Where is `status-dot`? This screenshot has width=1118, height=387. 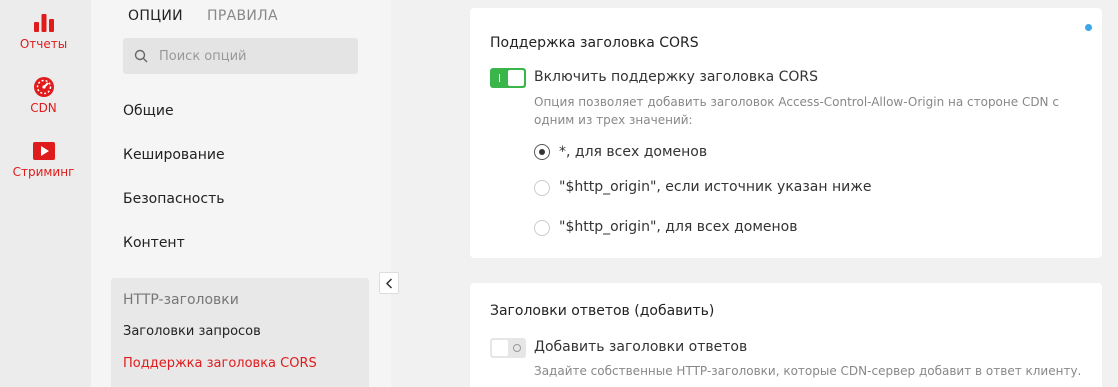
status-dot is located at coordinates (1088, 27).